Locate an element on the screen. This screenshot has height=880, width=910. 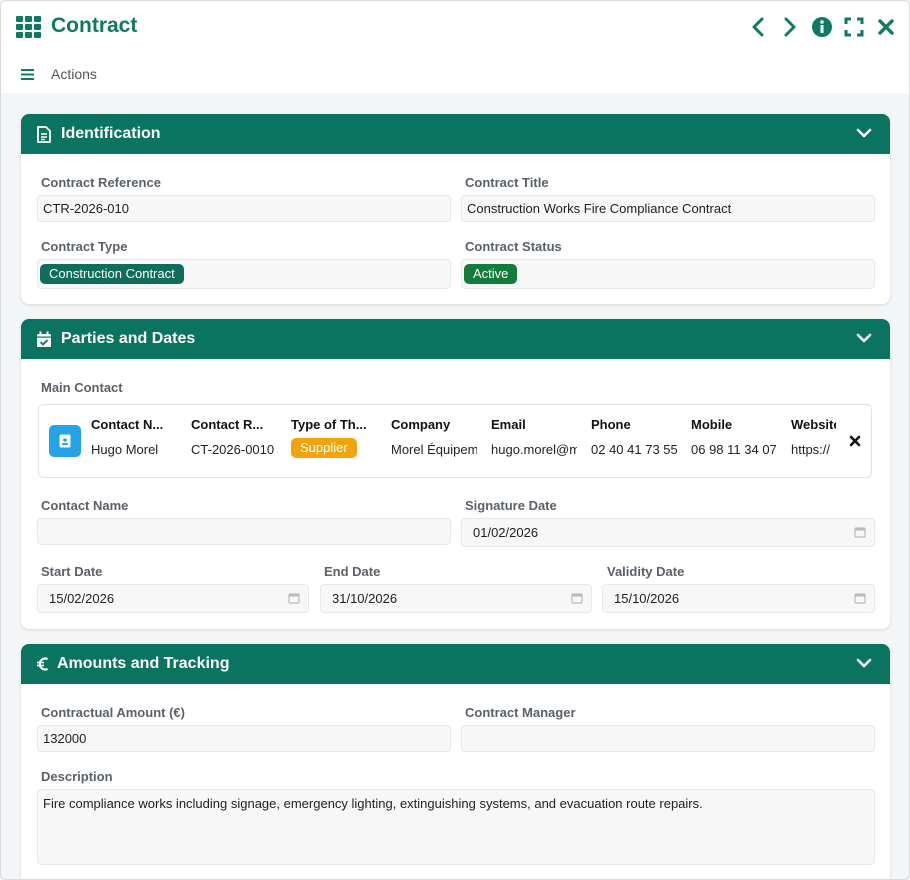
supplier-tag: Supplier is located at coordinates (324, 448).